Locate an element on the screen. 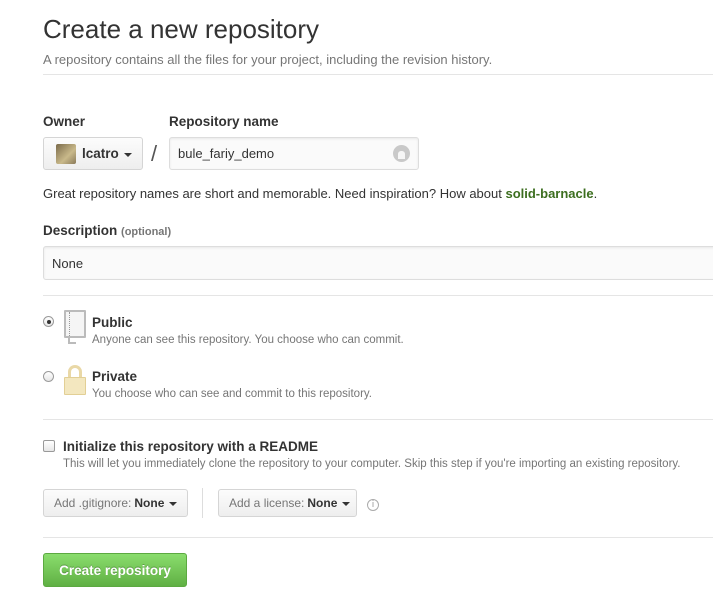 The width and height of the screenshot is (713, 616). octocat-icon is located at coordinates (401, 153).